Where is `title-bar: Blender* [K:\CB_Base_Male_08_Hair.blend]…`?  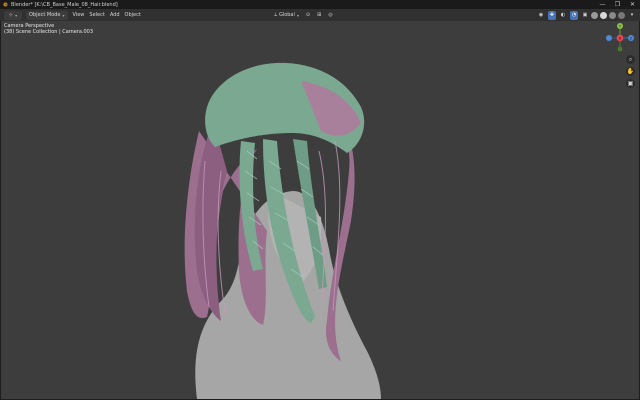 title-bar: Blender* [K:\CB_Base_Male_08_Hair.blend]… is located at coordinates (320, 4).